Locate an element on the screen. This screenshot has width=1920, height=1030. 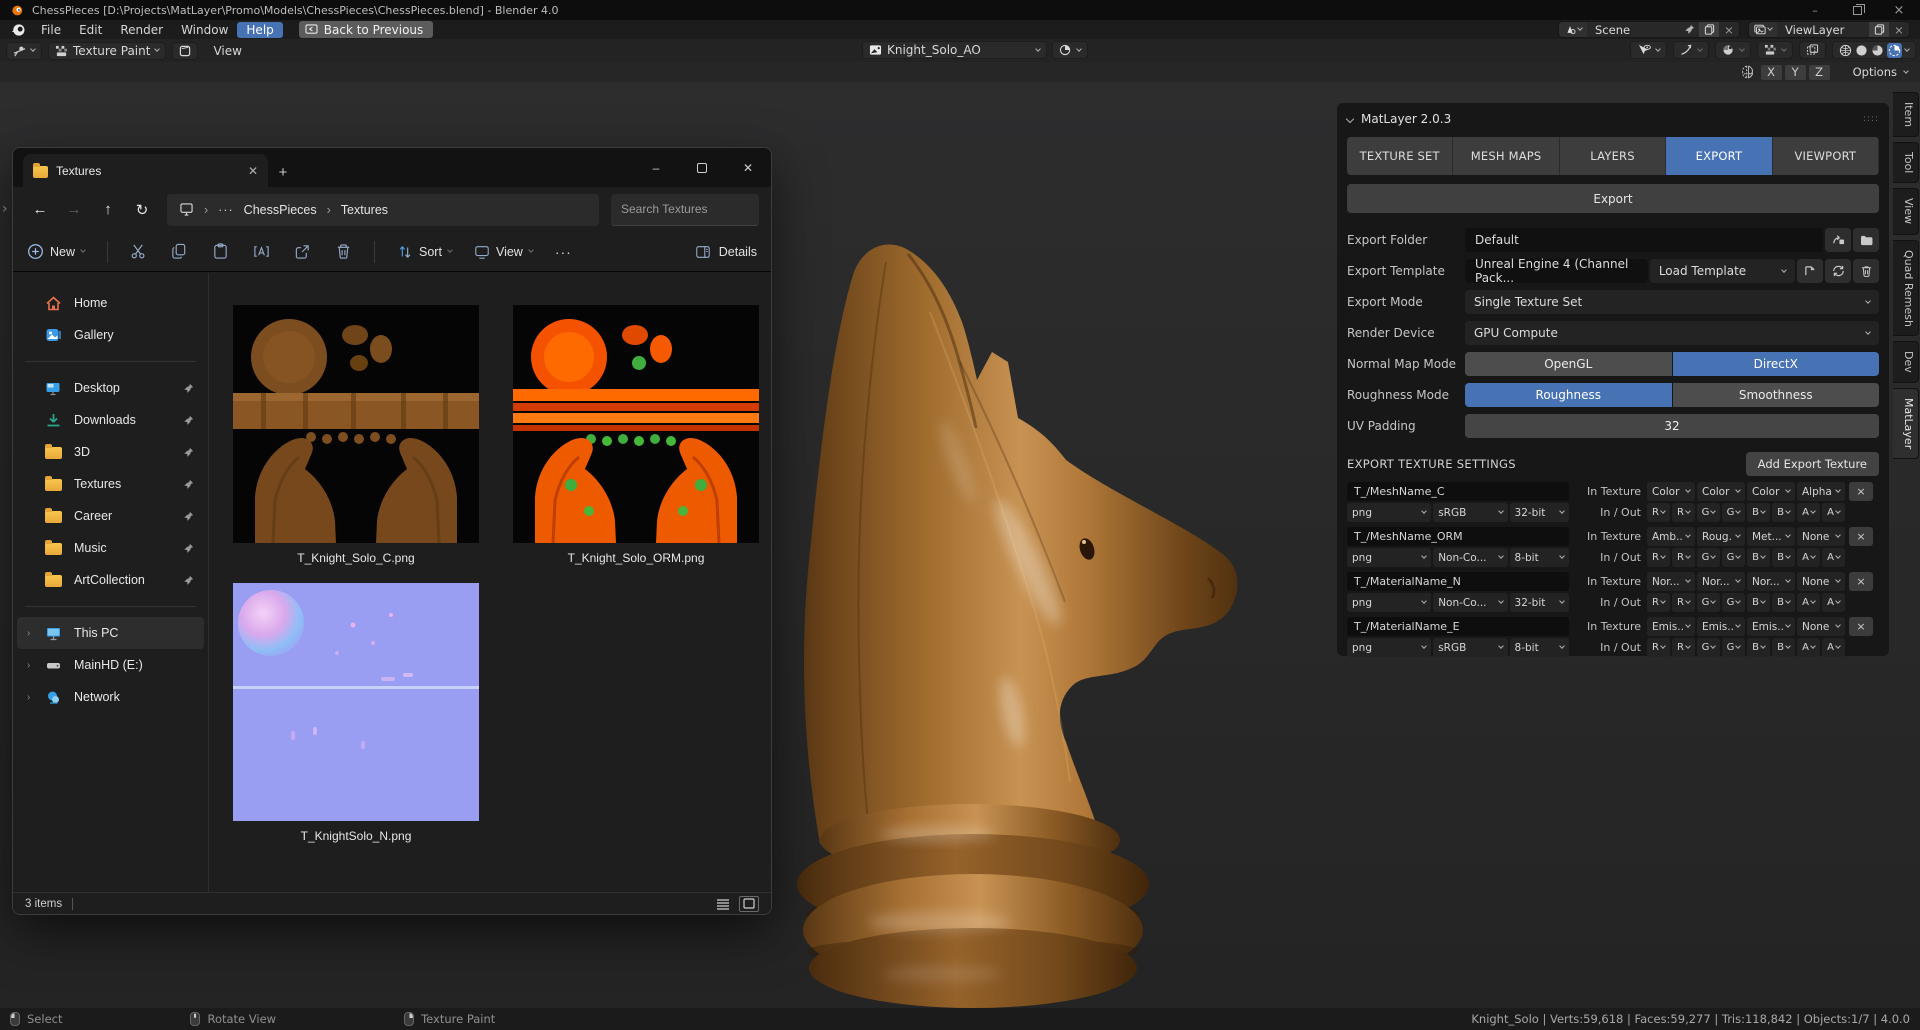
npanel-tab: MatLayer is located at coordinates (1906, 424).